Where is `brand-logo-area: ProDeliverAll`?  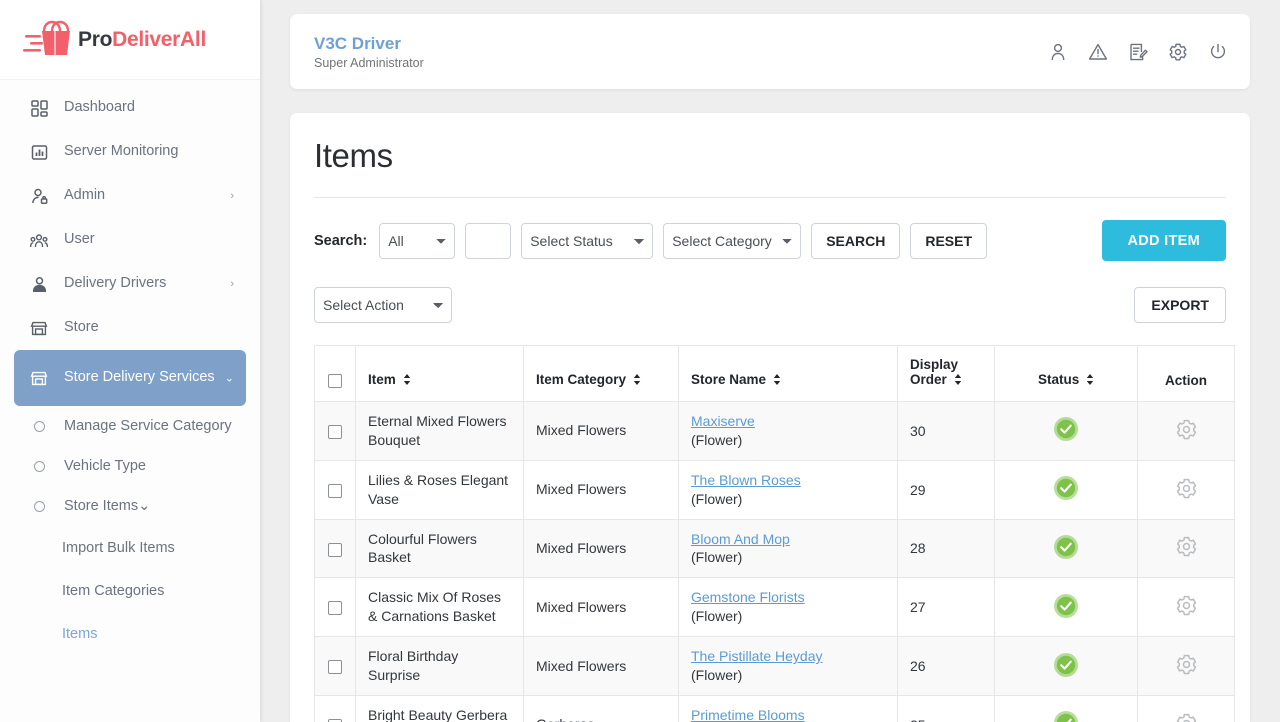 brand-logo-area: ProDeliverAll is located at coordinates (130, 40).